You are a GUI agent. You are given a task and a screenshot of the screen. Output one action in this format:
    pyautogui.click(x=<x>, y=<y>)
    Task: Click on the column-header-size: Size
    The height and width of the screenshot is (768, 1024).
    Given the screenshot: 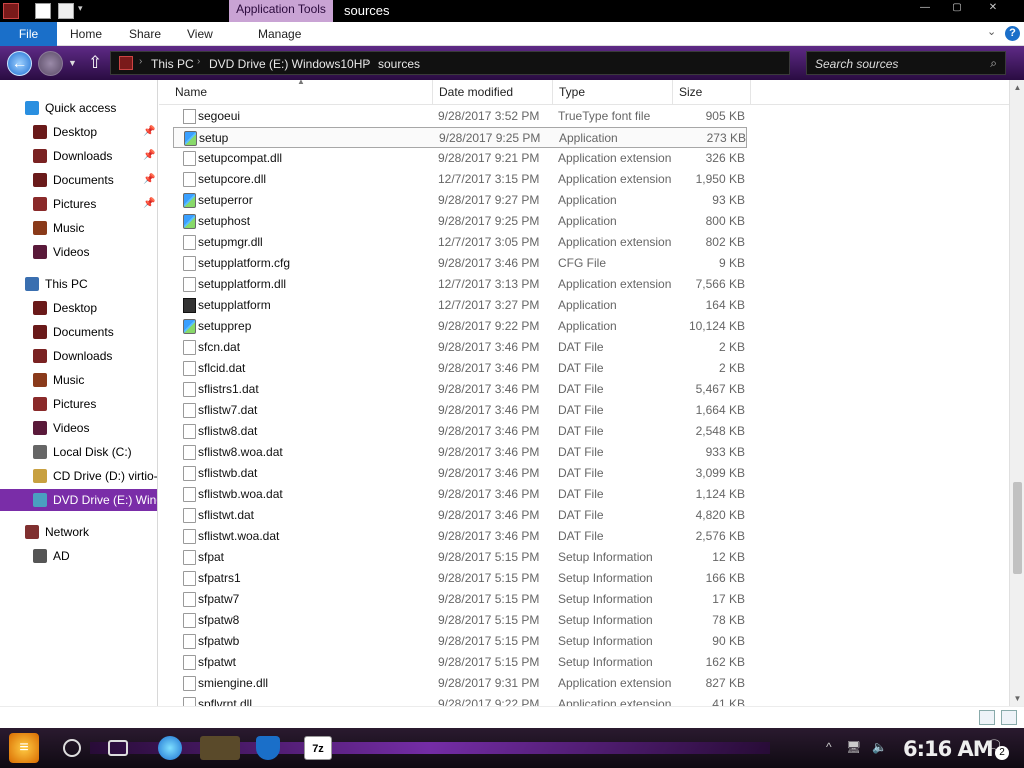 What is the action you would take?
    pyautogui.click(x=712, y=92)
    